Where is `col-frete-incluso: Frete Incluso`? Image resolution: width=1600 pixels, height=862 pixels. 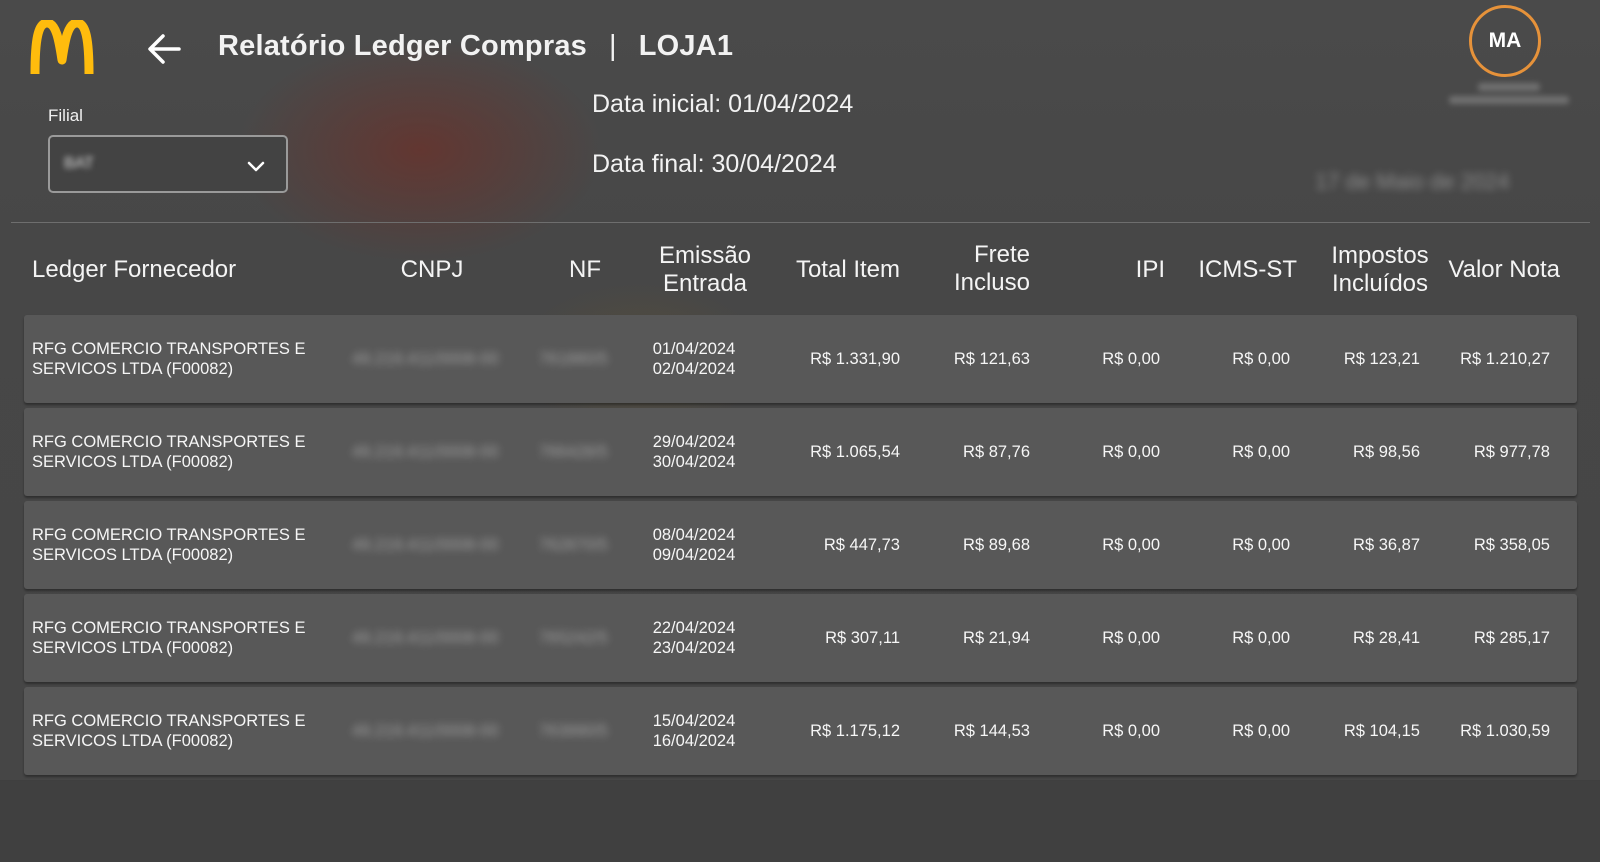
col-frete-incluso: Frete Incluso is located at coordinates (965, 269).